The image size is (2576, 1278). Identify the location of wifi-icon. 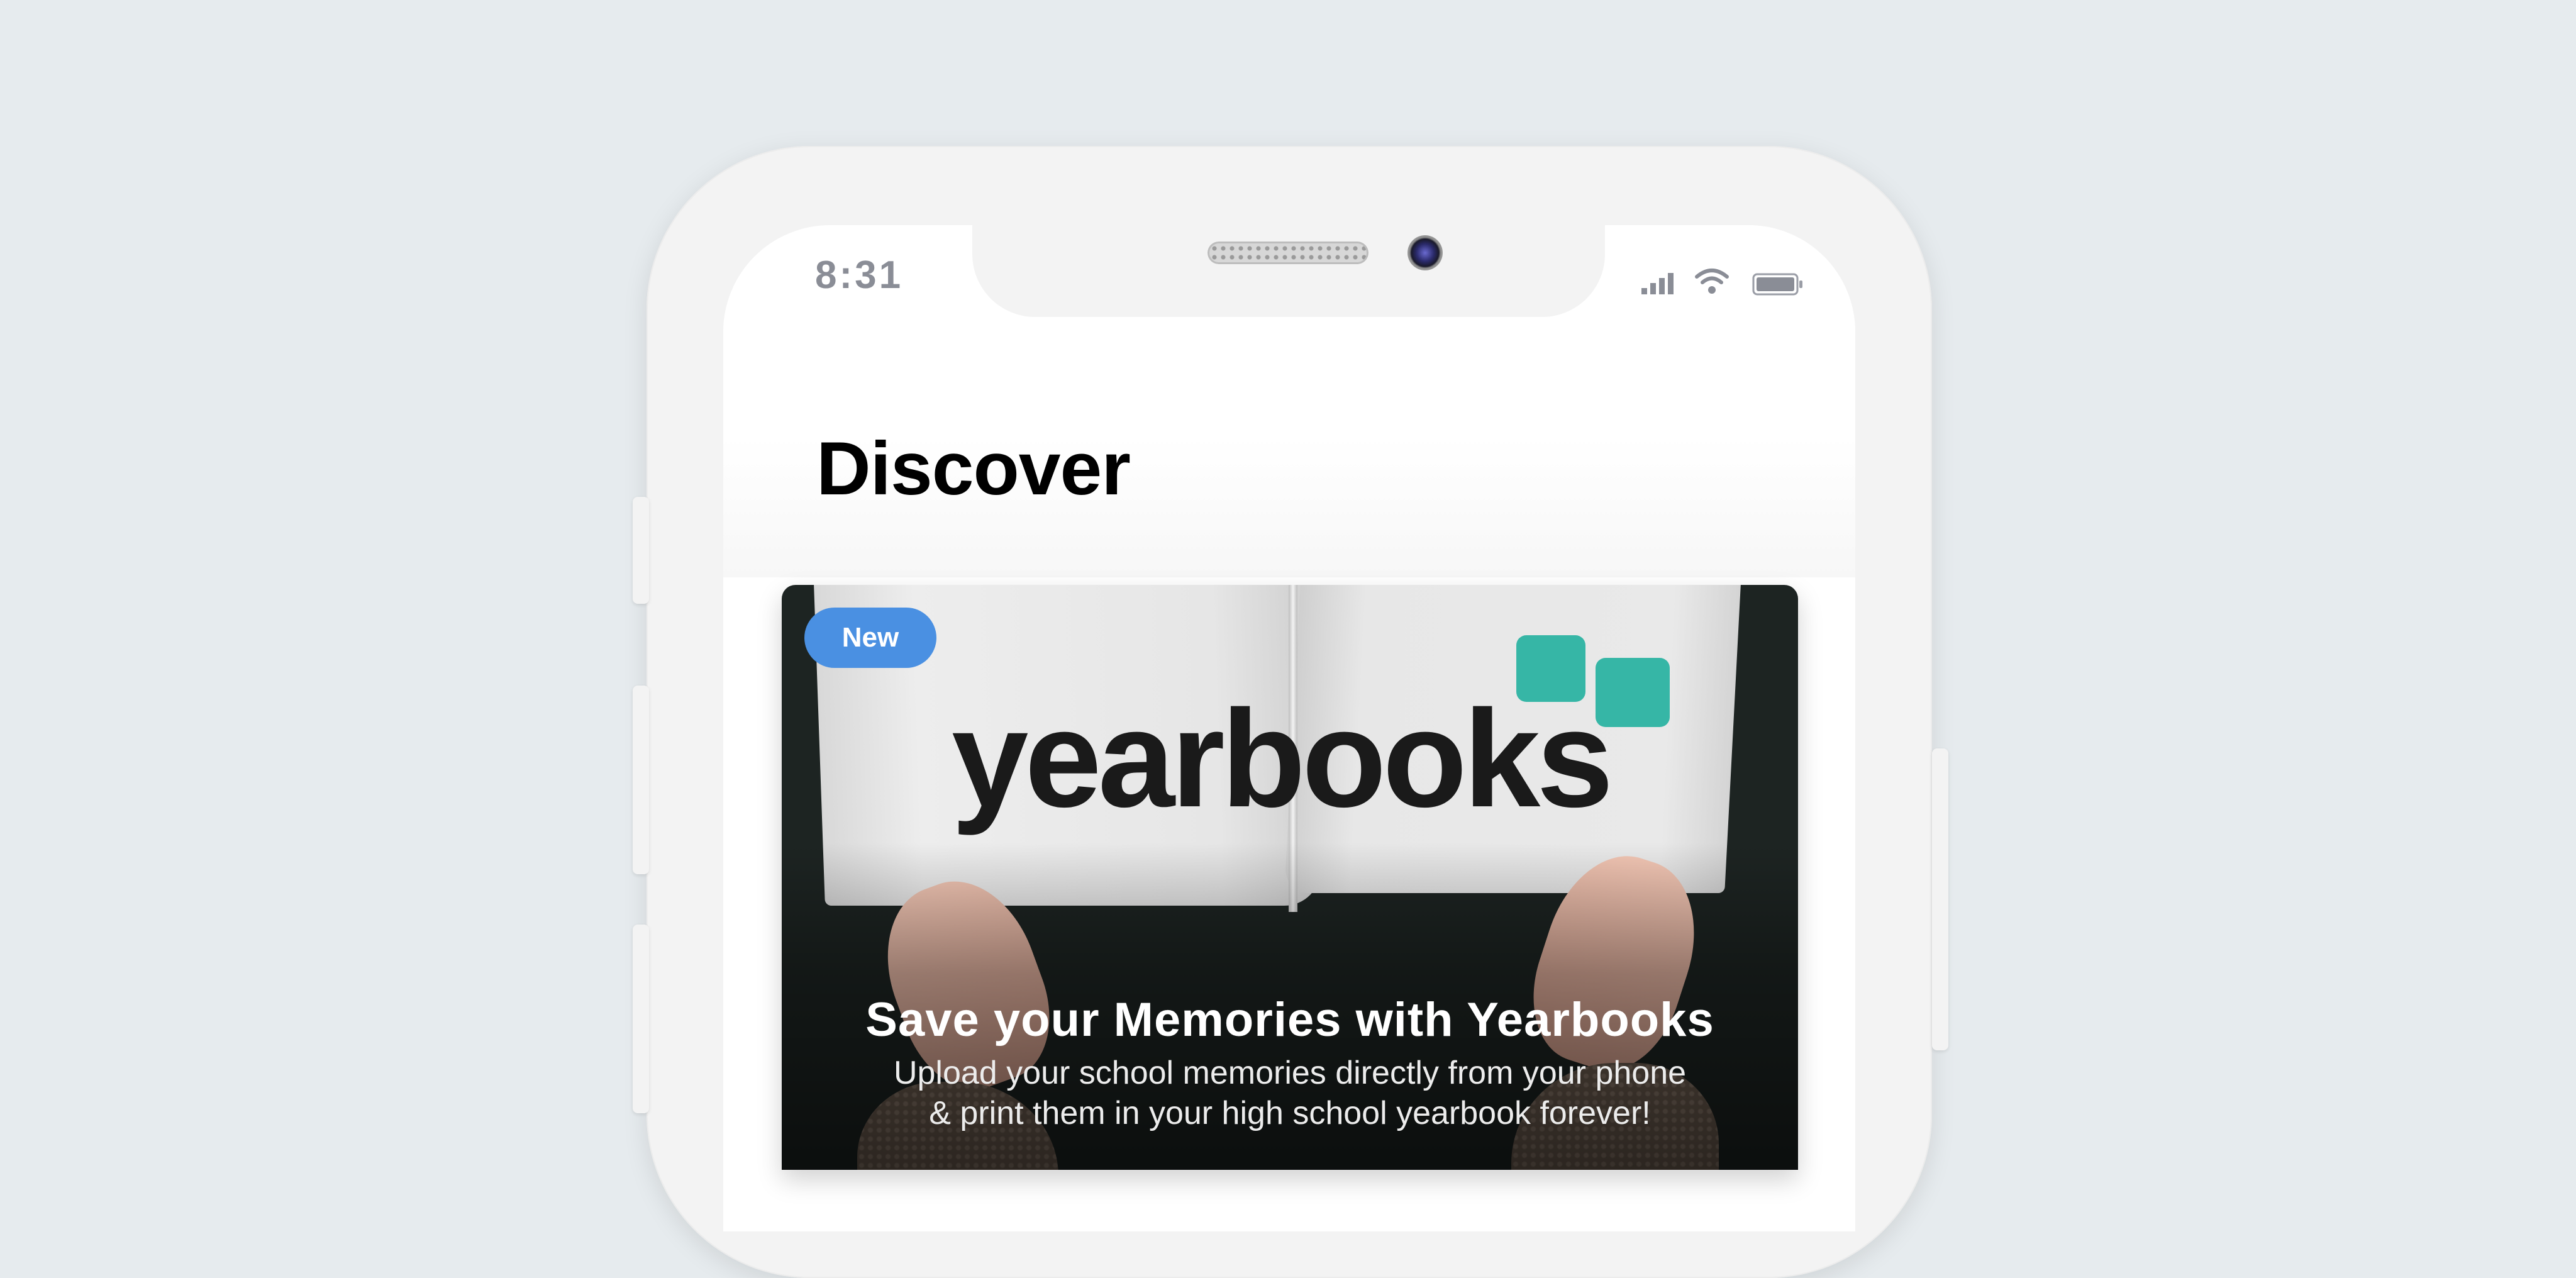
(1712, 281).